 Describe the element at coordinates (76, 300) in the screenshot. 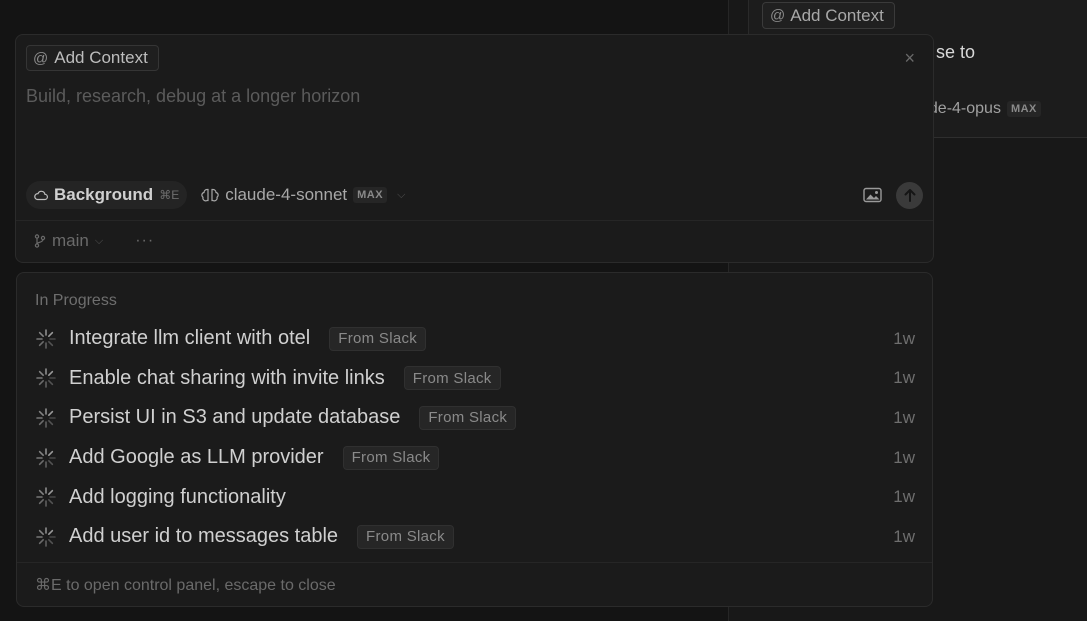

I see `section-title: In Progress` at that location.